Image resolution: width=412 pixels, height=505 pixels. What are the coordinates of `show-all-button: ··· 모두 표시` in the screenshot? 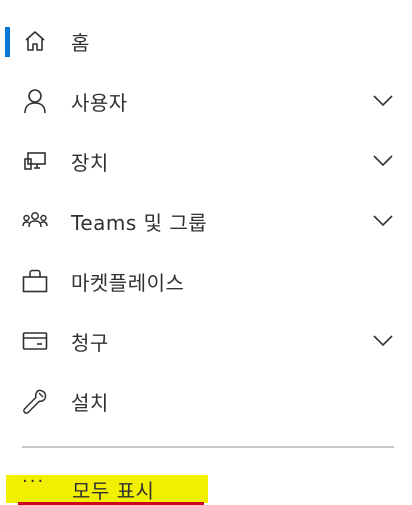 It's located at (107, 487).